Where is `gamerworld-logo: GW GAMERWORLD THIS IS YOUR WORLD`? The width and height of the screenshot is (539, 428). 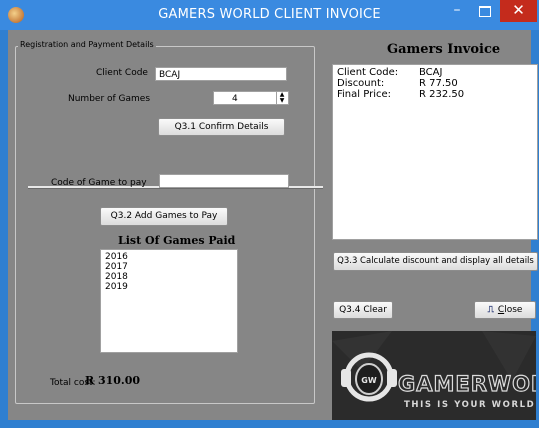 gamerworld-logo: GW GAMERWORLD THIS IS YOUR WORLD is located at coordinates (434, 375).